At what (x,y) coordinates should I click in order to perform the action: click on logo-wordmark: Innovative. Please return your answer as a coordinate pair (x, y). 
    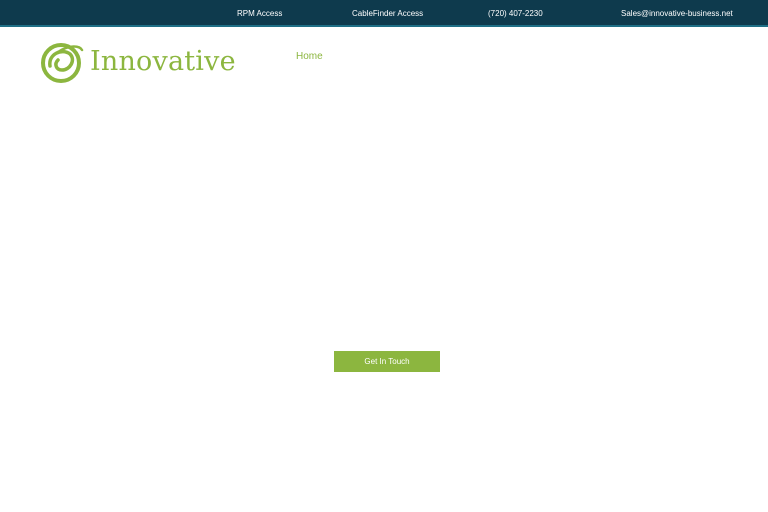
    Looking at the image, I should click on (163, 61).